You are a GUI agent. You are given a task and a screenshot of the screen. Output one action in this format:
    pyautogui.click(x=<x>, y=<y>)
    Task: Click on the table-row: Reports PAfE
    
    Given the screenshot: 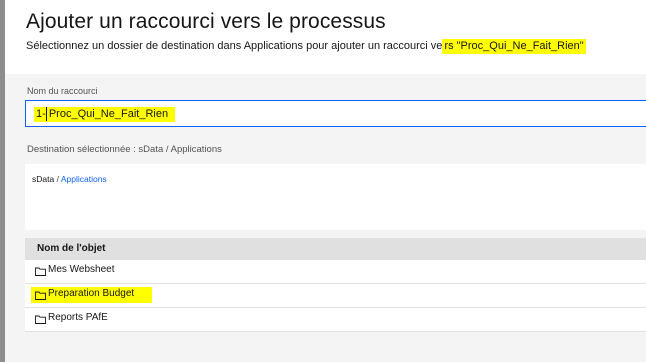 What is the action you would take?
    pyautogui.click(x=335, y=320)
    